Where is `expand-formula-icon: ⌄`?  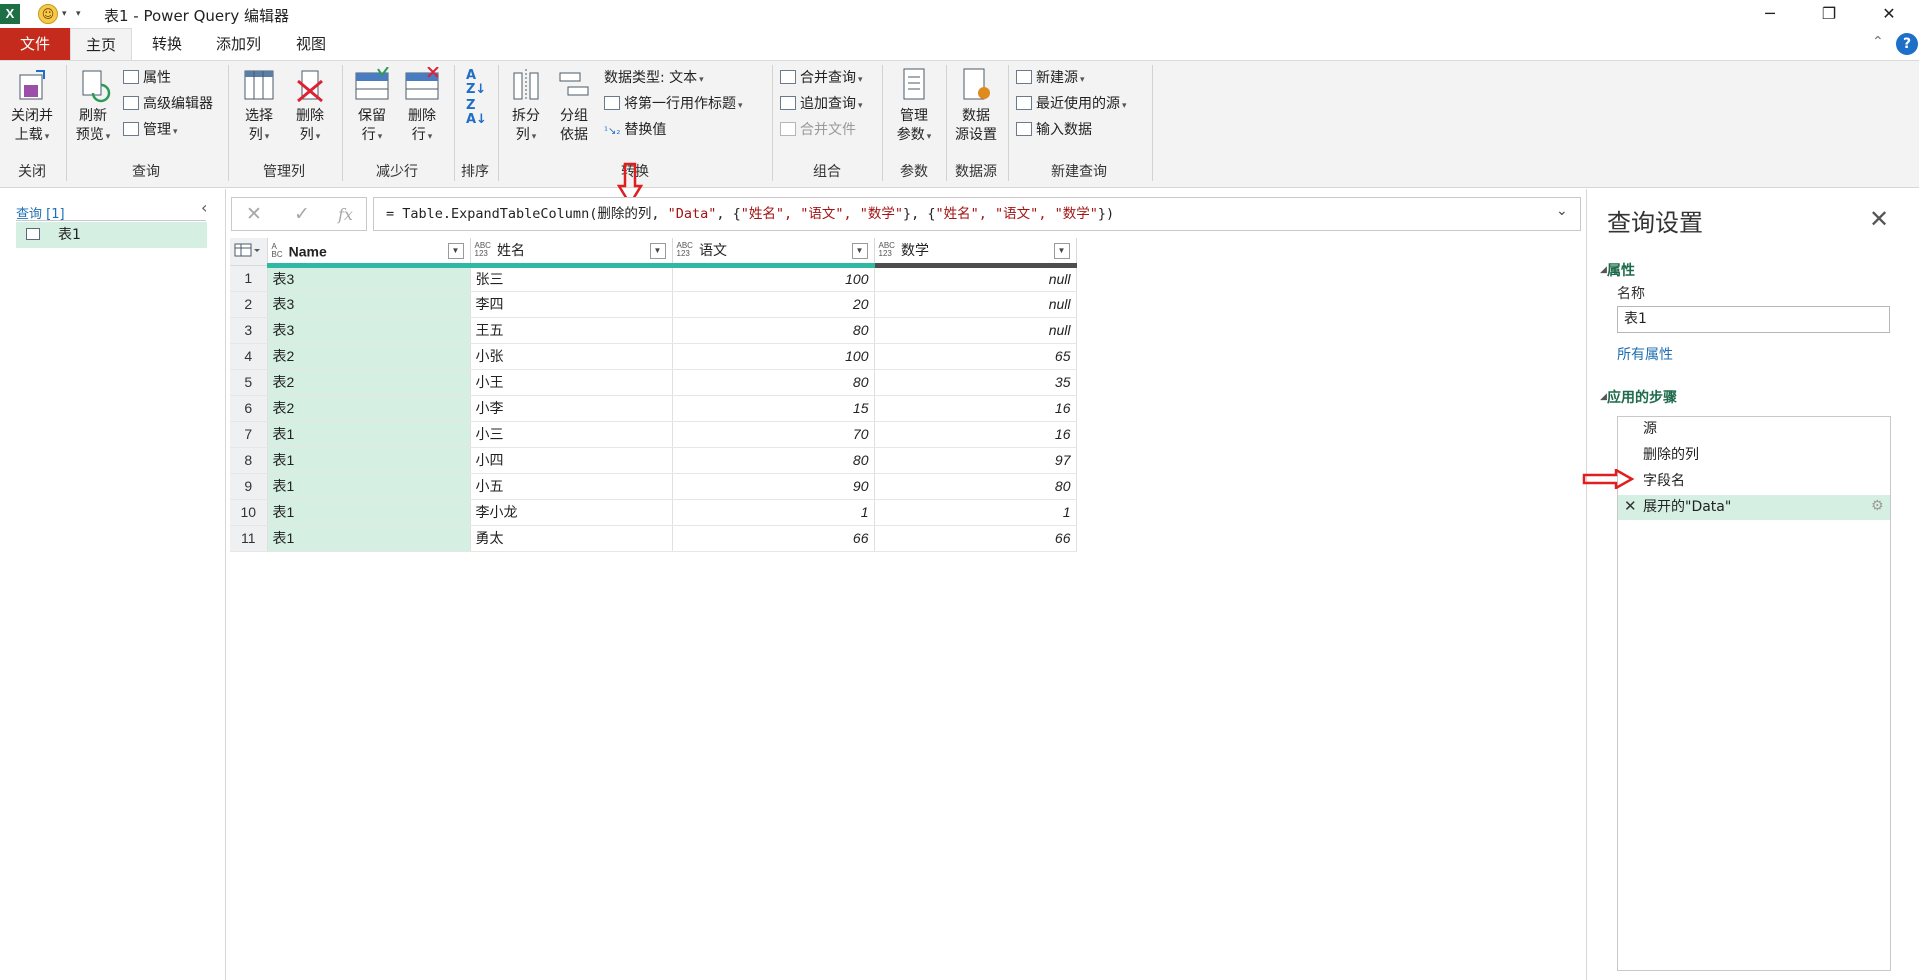
expand-formula-icon: ⌄ is located at coordinates (1562, 211).